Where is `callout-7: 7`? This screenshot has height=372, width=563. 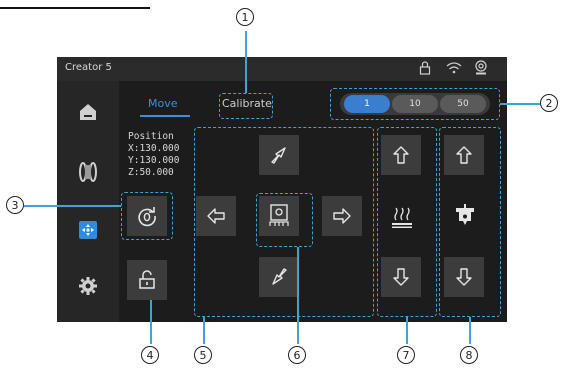
callout-7: 7 is located at coordinates (406, 355).